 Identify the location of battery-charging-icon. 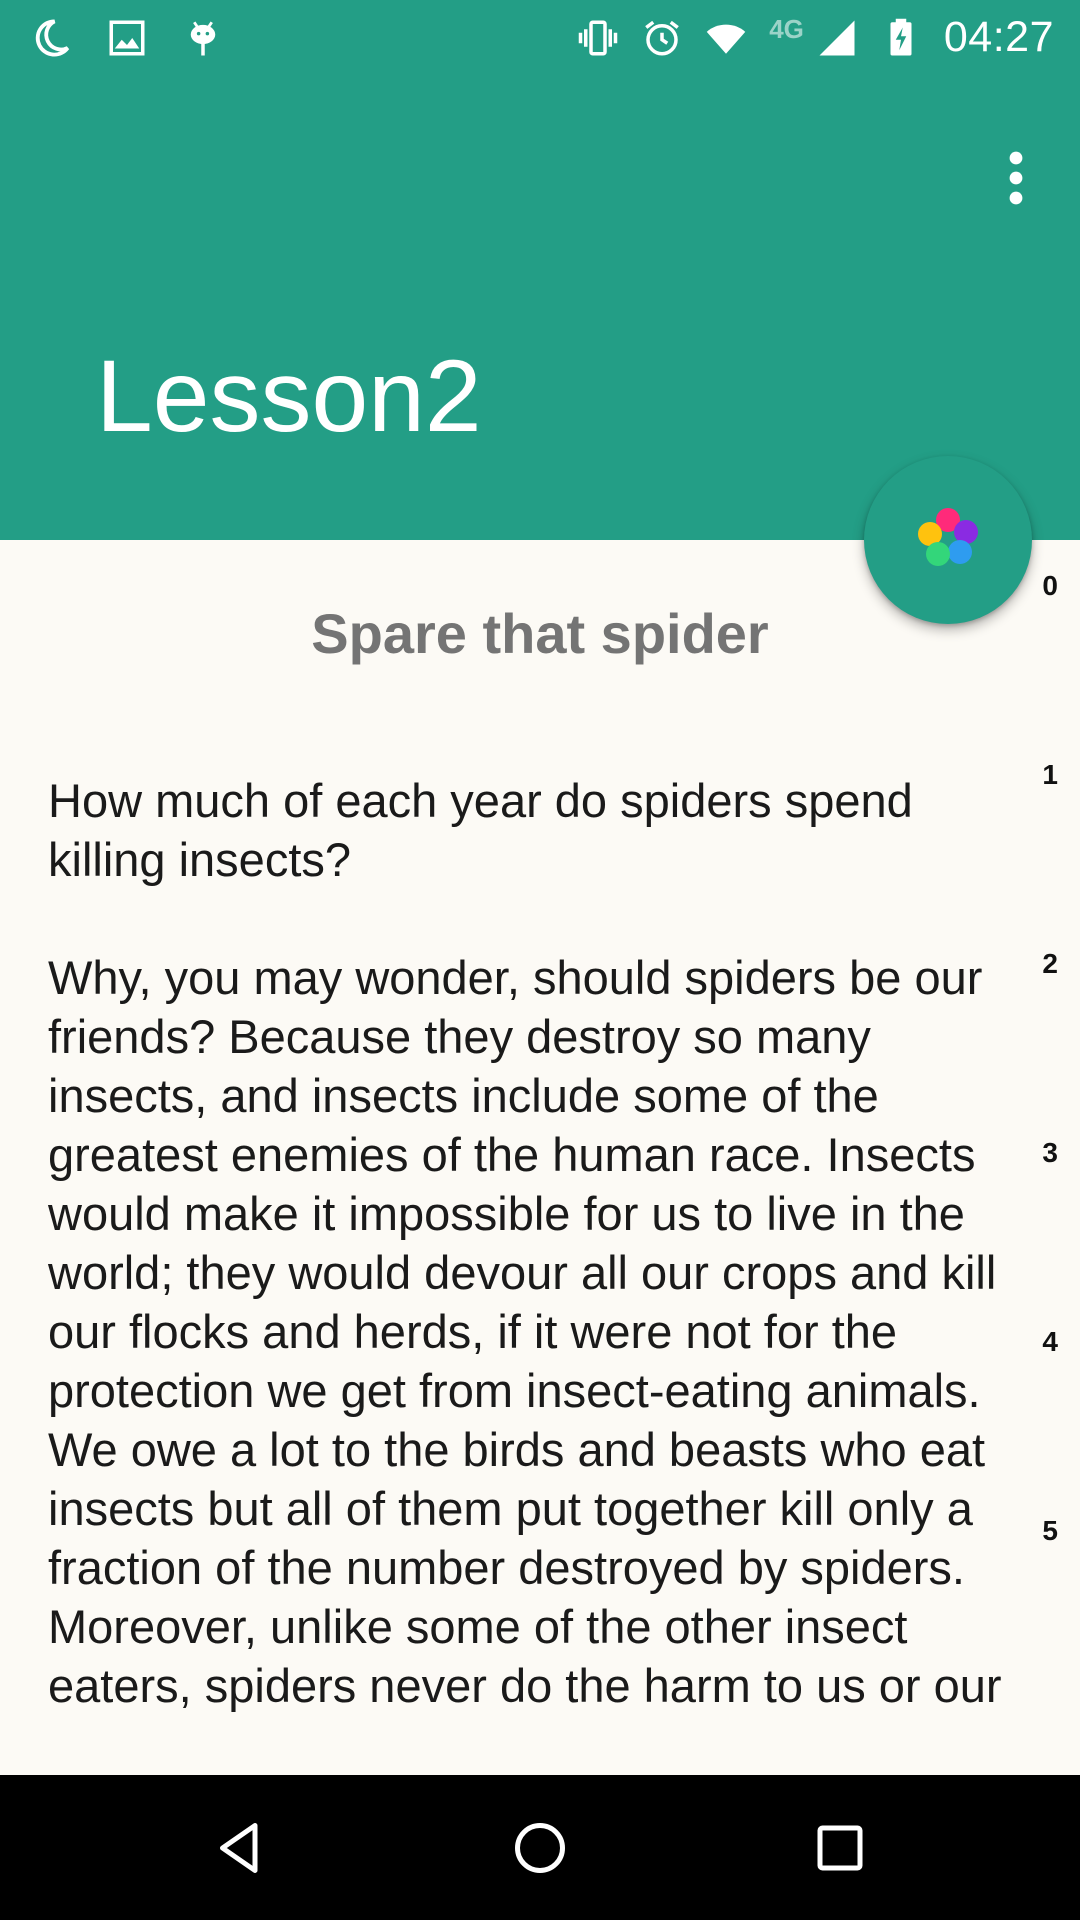
(901, 38).